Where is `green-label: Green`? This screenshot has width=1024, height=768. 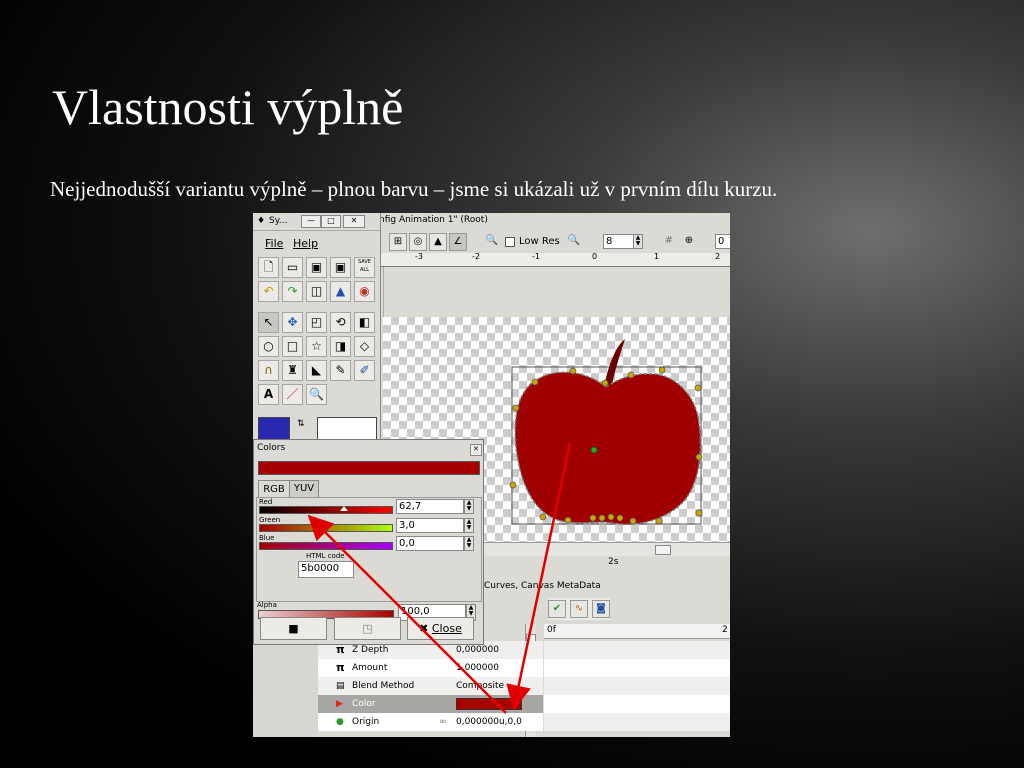
green-label: Green is located at coordinates (270, 520).